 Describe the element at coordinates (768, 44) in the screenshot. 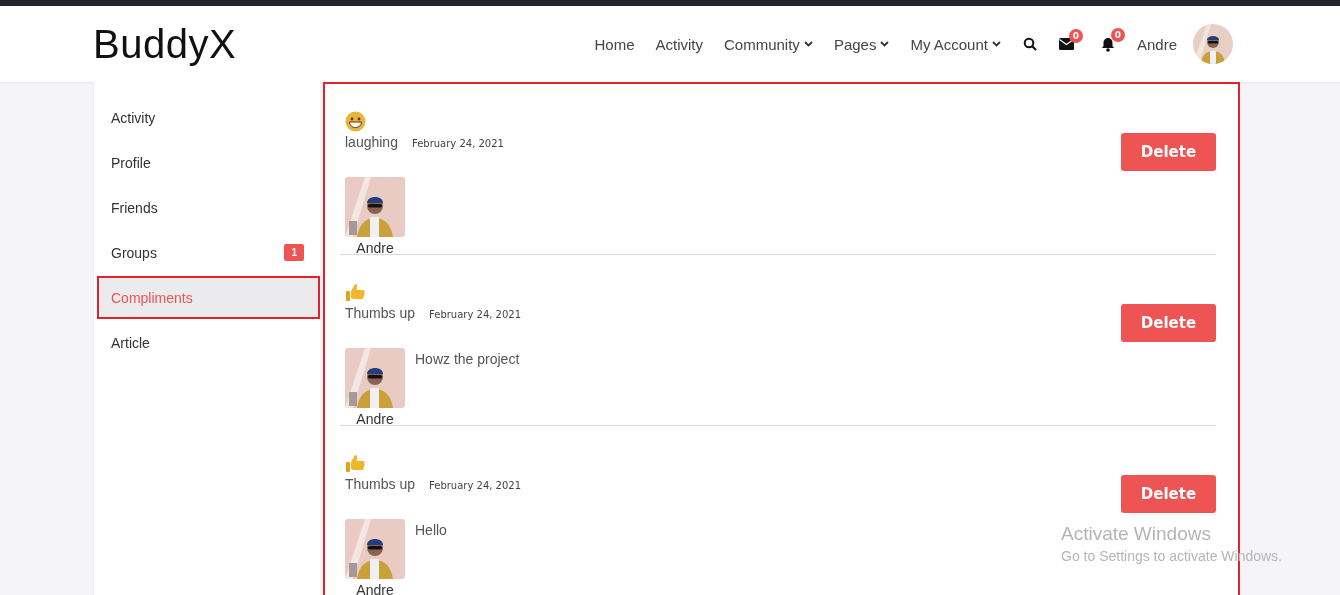

I see `nav-link: Community` at that location.